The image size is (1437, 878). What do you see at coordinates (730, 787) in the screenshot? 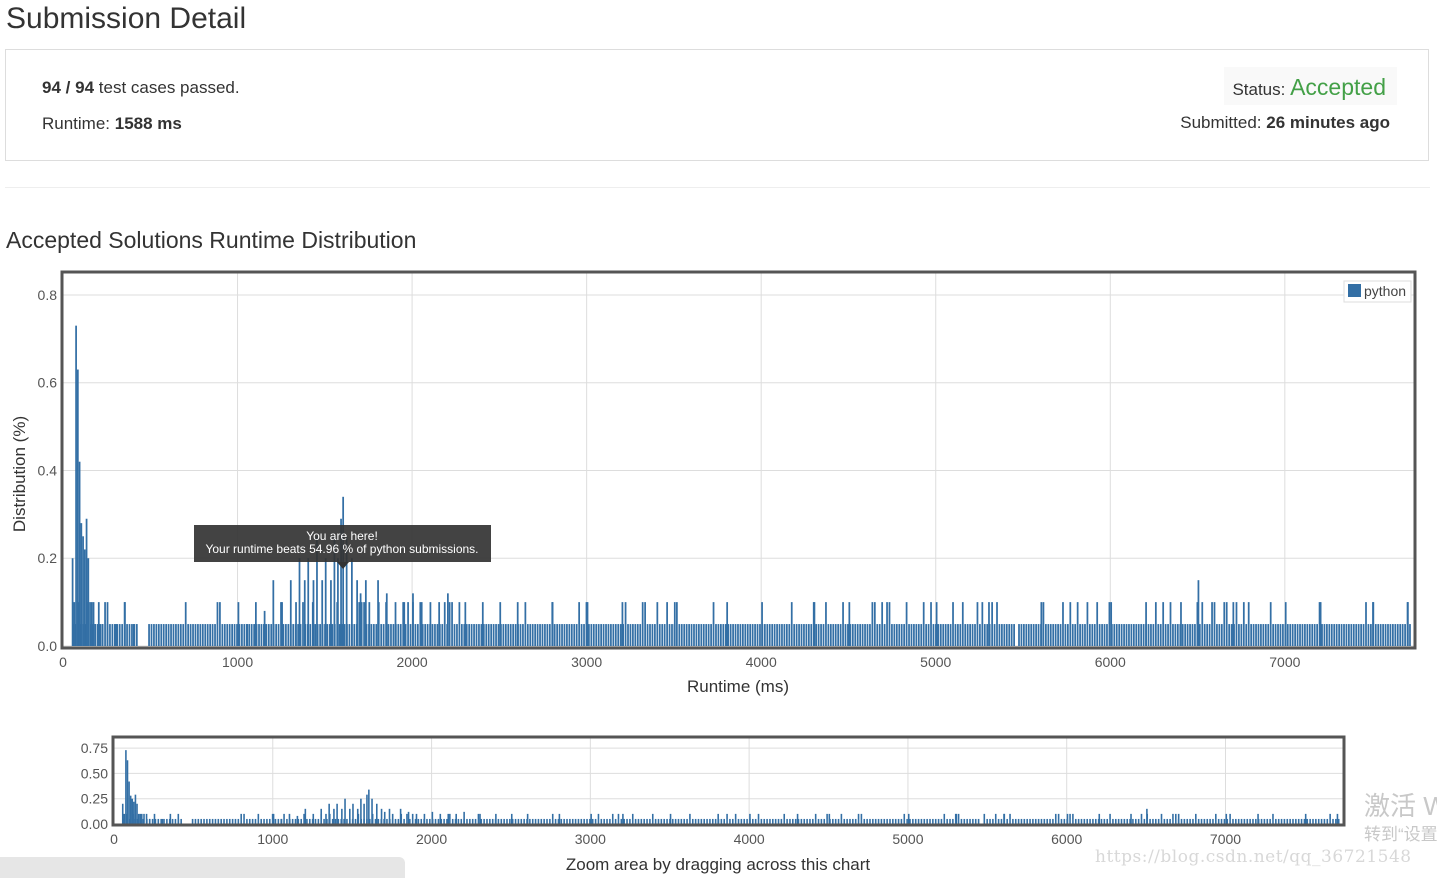
I see `navigator-bars` at bounding box center [730, 787].